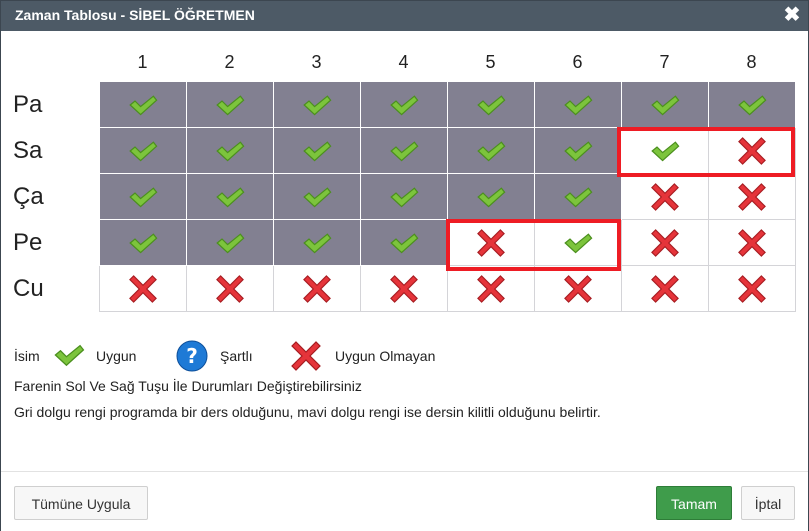 The height and width of the screenshot is (531, 809). Describe the element at coordinates (385, 356) in the screenshot. I see `legend-unavailable-label: Uygun Olmayan` at that location.